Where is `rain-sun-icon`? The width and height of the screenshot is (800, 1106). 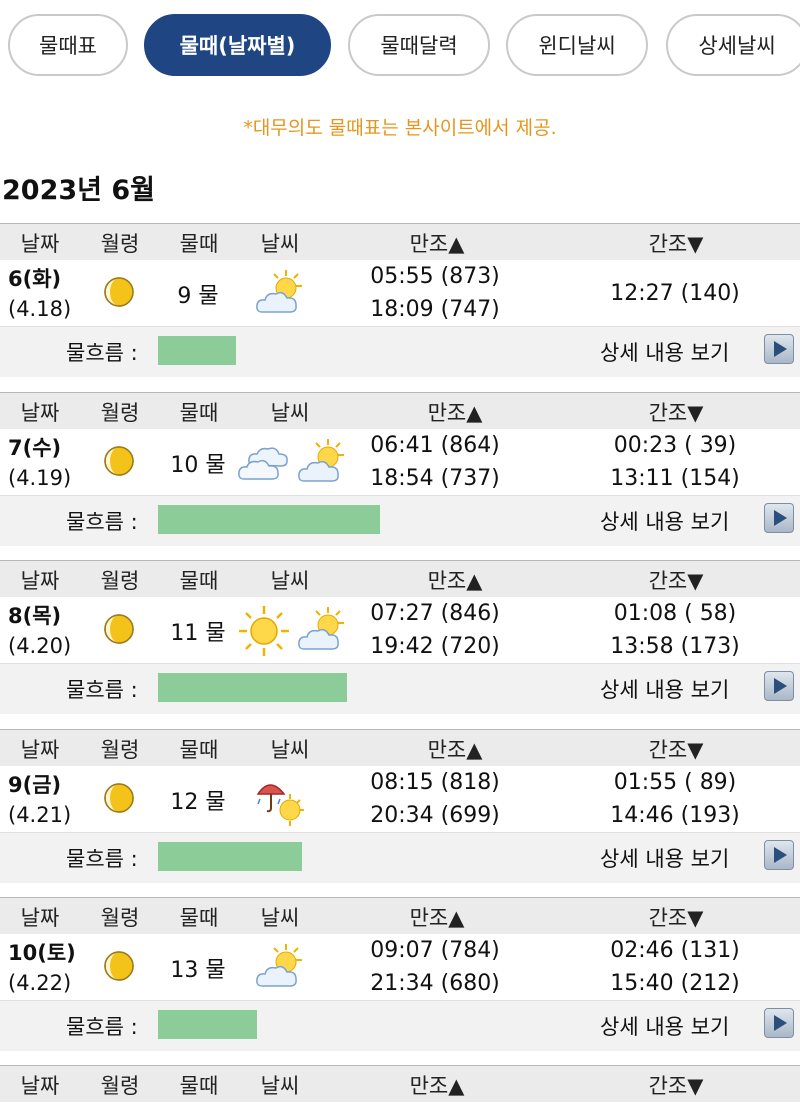
rain-sun-icon is located at coordinates (280, 802).